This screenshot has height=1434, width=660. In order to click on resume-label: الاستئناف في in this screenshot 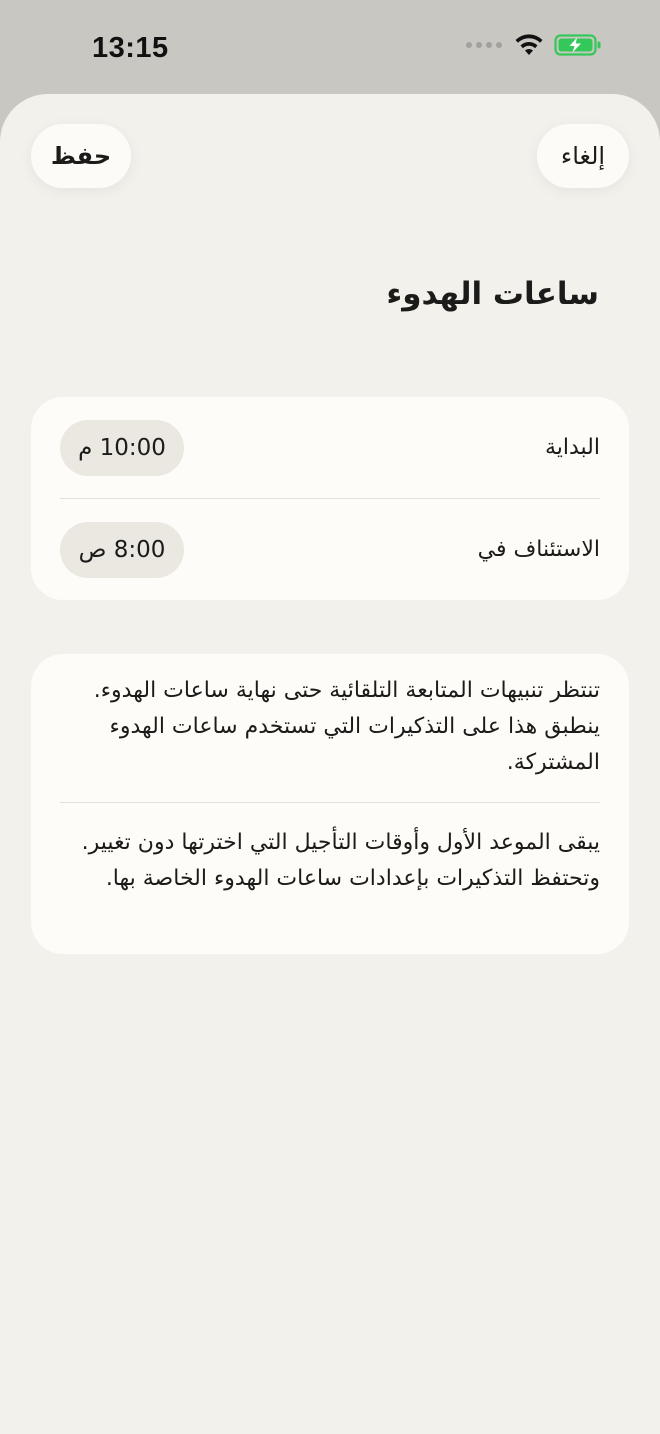, I will do `click(538, 549)`.